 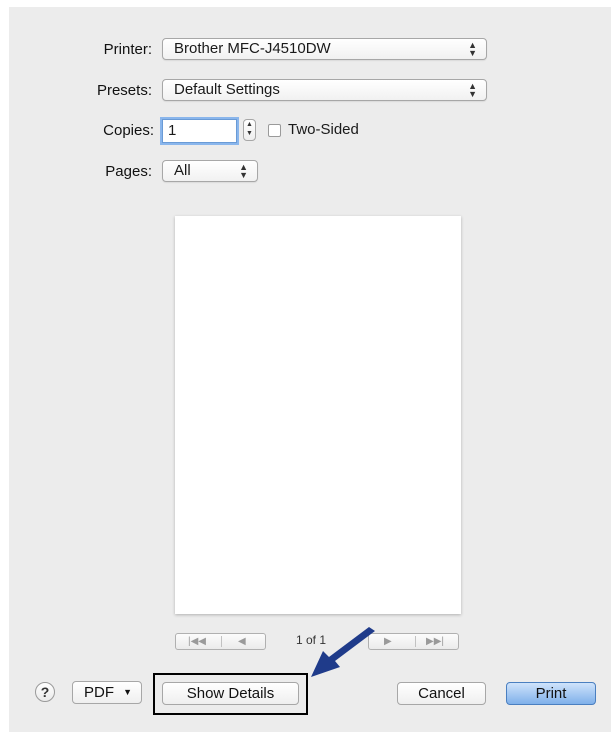 What do you see at coordinates (343, 652) in the screenshot?
I see `arrow-annotation-icon` at bounding box center [343, 652].